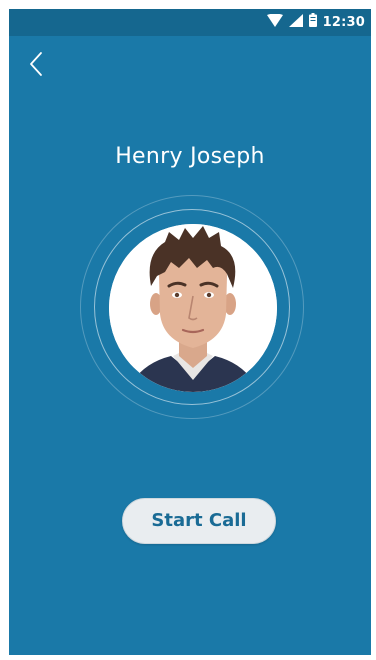 This screenshot has width=376, height=660. I want to click on status-time: 12:30, so click(343, 22).